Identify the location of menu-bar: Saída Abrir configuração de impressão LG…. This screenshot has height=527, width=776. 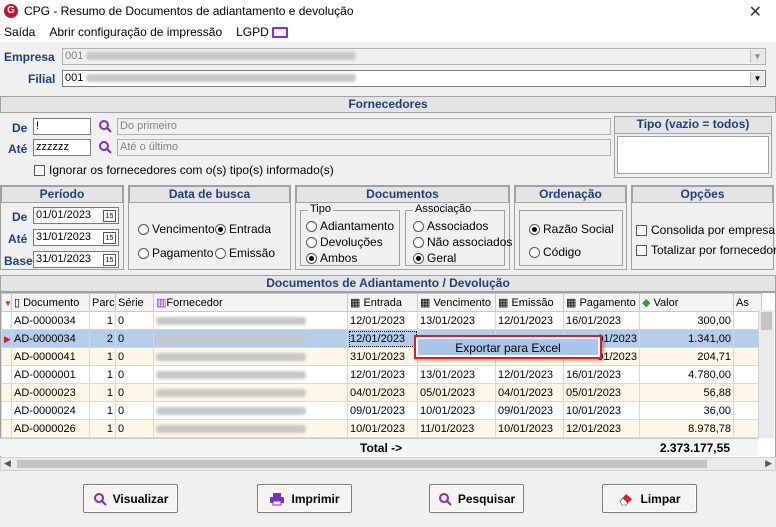
(388, 32).